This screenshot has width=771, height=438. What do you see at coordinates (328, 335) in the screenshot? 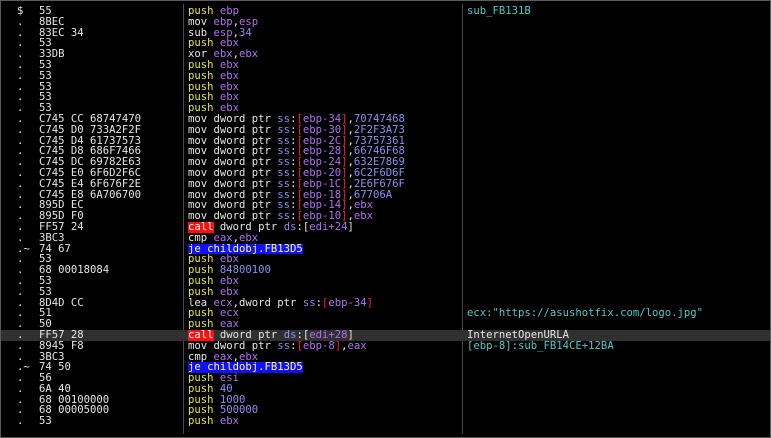
I see `instruction-token: edi+28` at bounding box center [328, 335].